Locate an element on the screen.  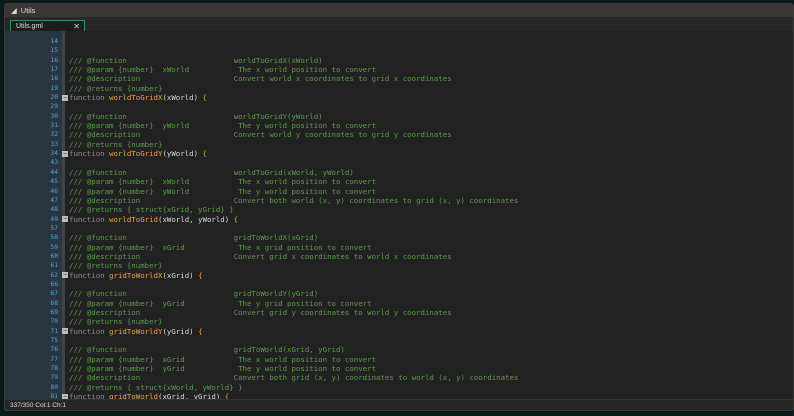
line-number: 71 is located at coordinates (54, 331).